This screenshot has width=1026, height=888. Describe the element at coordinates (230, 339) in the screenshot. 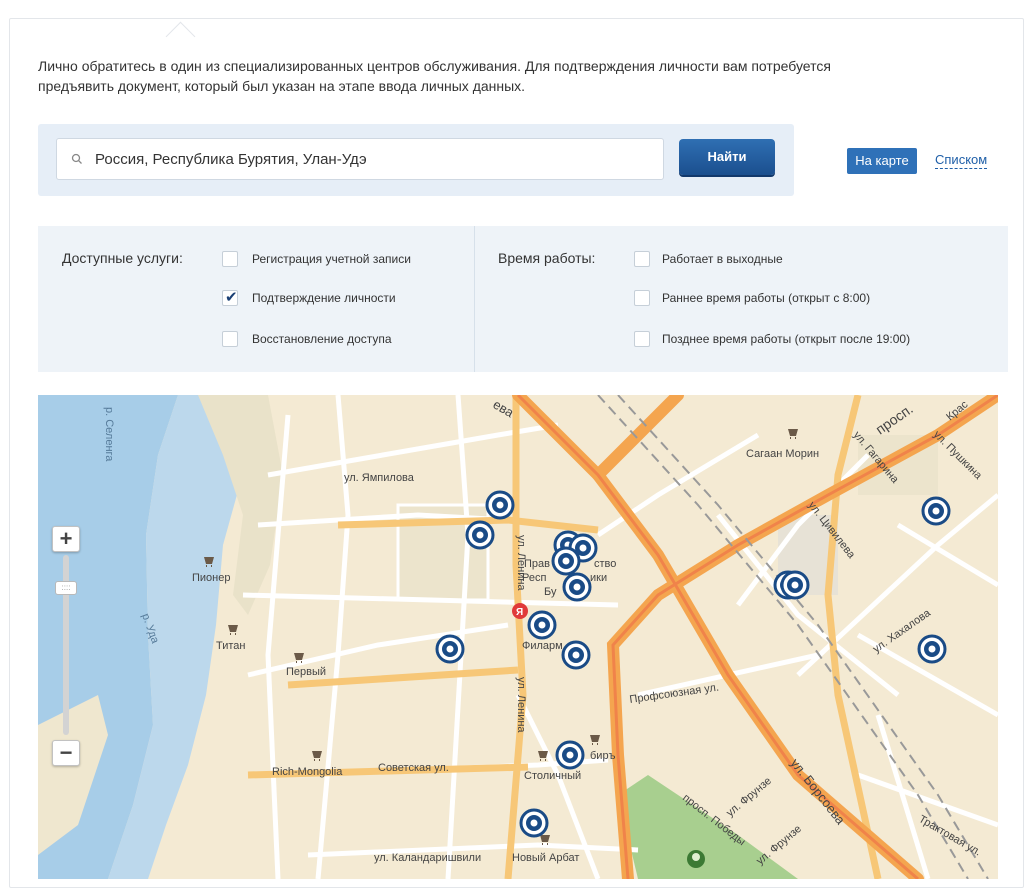

I see `service-checkbox-recovery` at that location.